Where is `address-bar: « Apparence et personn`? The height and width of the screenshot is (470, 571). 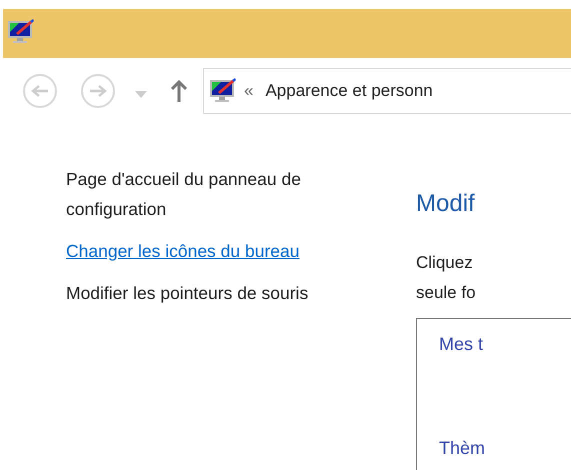 address-bar: « Apparence et personn is located at coordinates (387, 91).